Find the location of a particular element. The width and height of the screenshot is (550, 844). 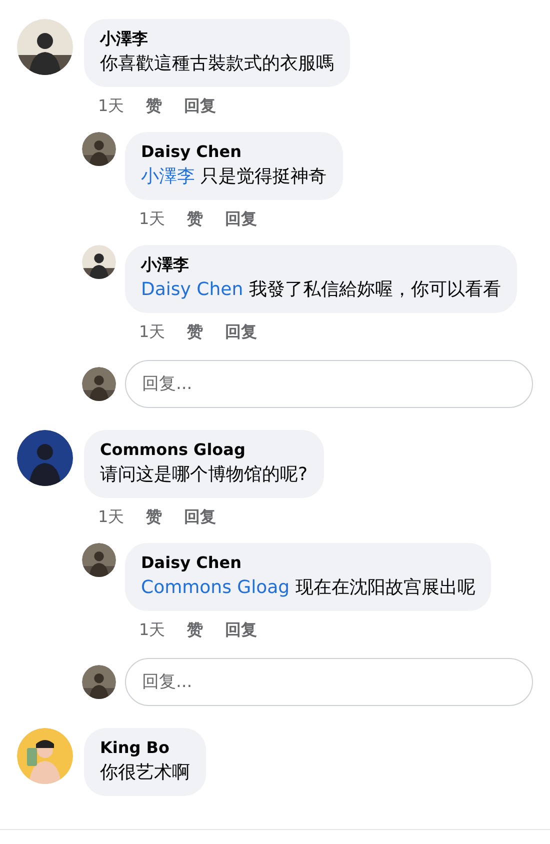

reply-text: Commons Gloag 现在在沈阳故宫展出呢 is located at coordinates (308, 588).